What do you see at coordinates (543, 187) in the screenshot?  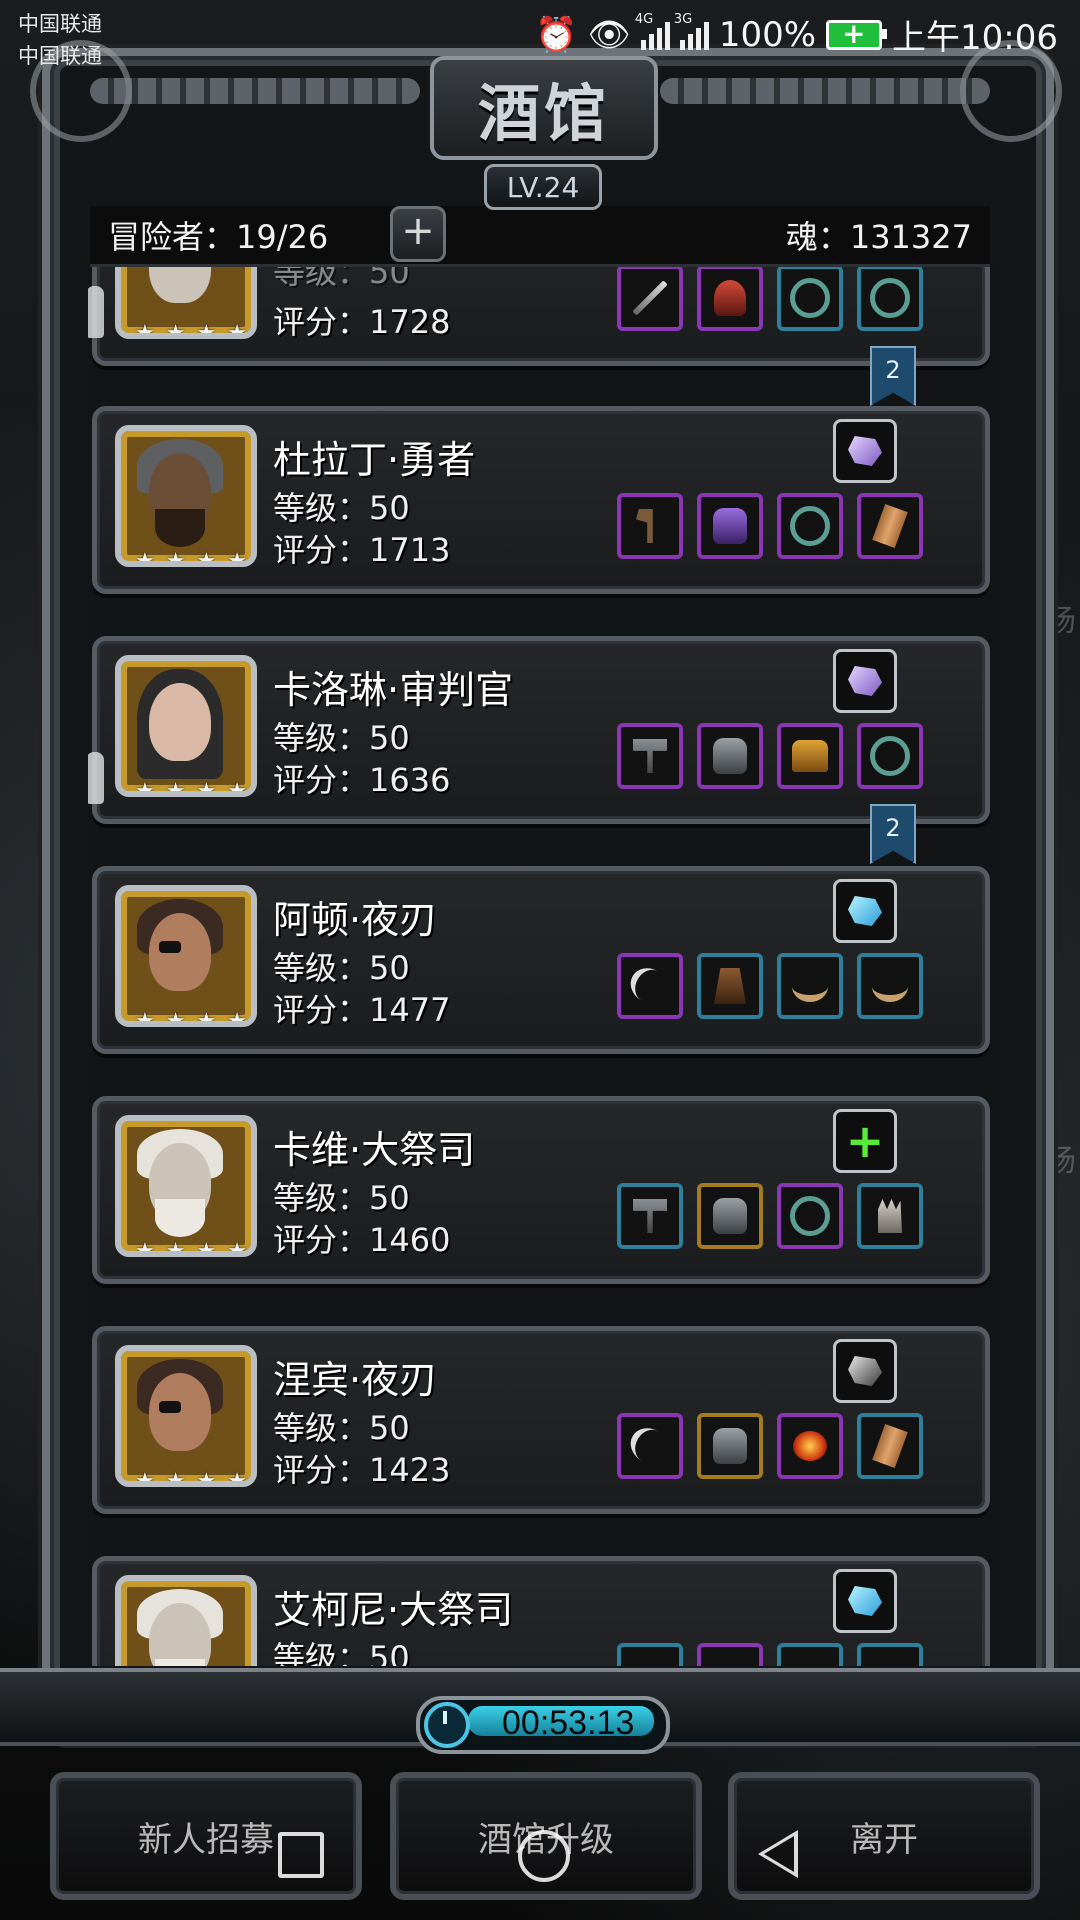 I see `tavern-level-badge: LV.24` at bounding box center [543, 187].